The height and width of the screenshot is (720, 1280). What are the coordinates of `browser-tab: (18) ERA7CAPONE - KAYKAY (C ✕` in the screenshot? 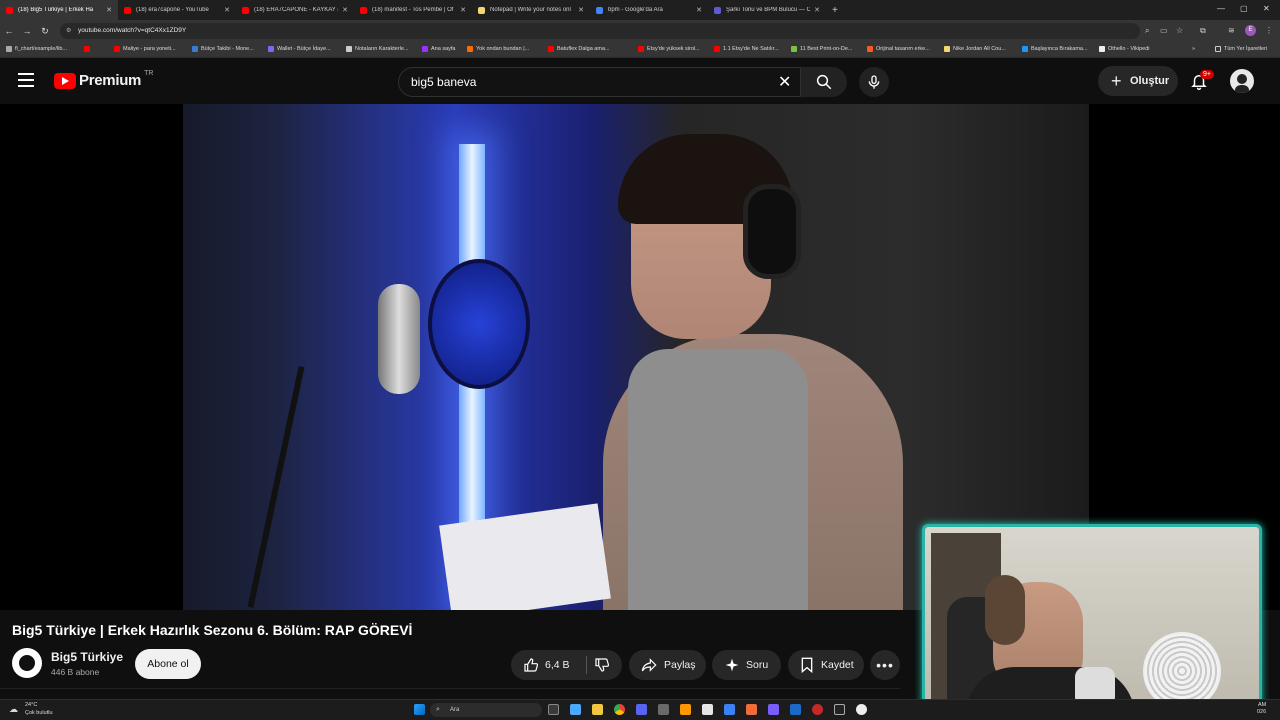 It's located at (295, 10).